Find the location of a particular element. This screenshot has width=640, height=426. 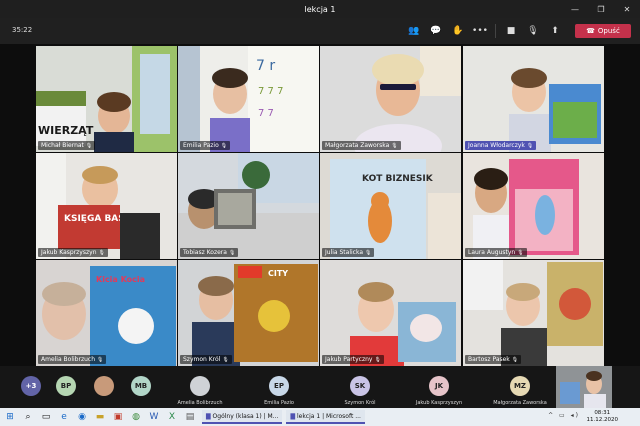

meeting-timer: 35:22 is located at coordinates (22, 30).